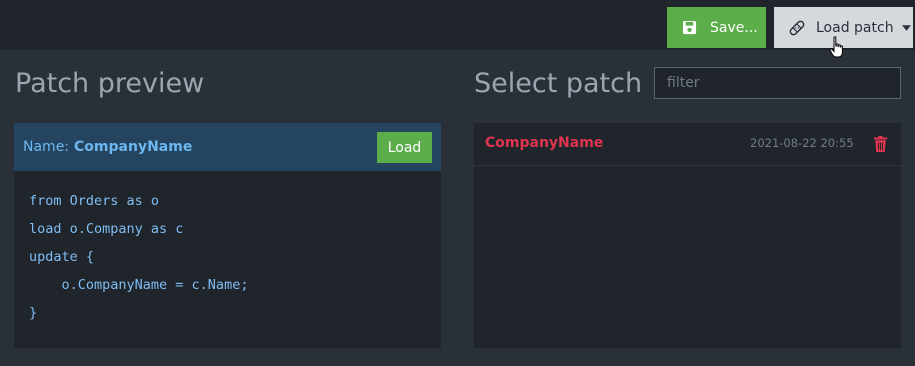 This screenshot has width=915, height=366. Describe the element at coordinates (133, 147) in the screenshot. I see `patch-name-value: CompanyName` at that location.